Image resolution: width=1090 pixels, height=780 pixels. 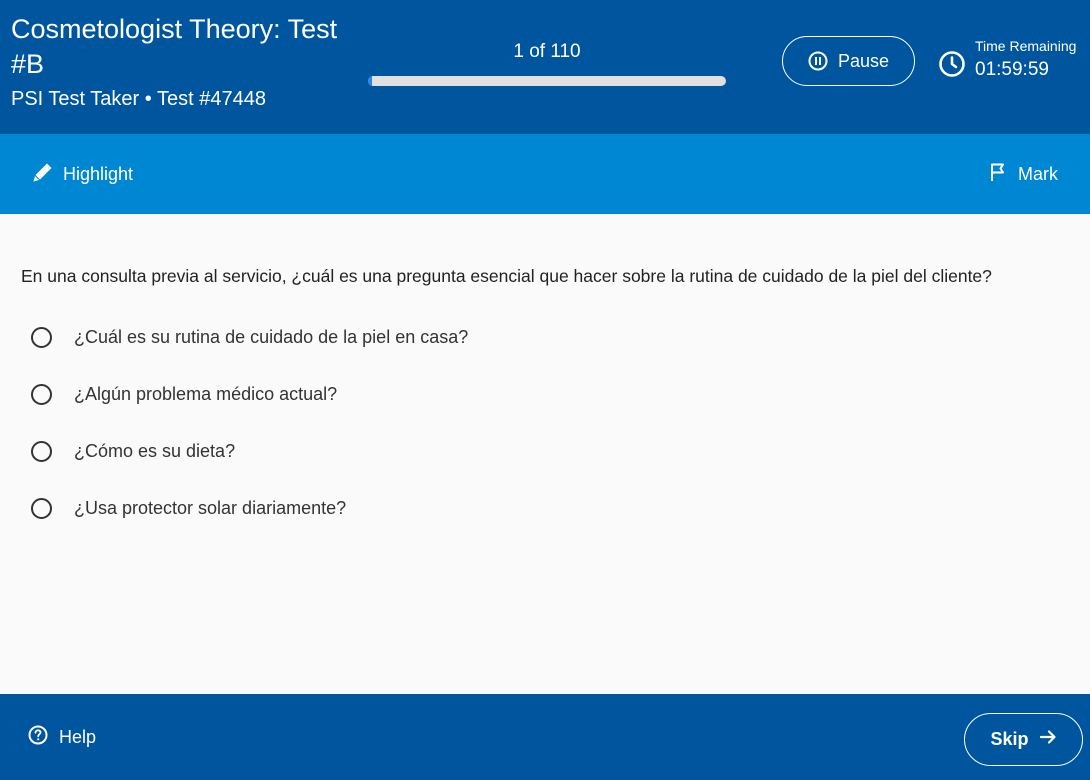 I want to click on skip-button: Skip, so click(x=1023, y=739).